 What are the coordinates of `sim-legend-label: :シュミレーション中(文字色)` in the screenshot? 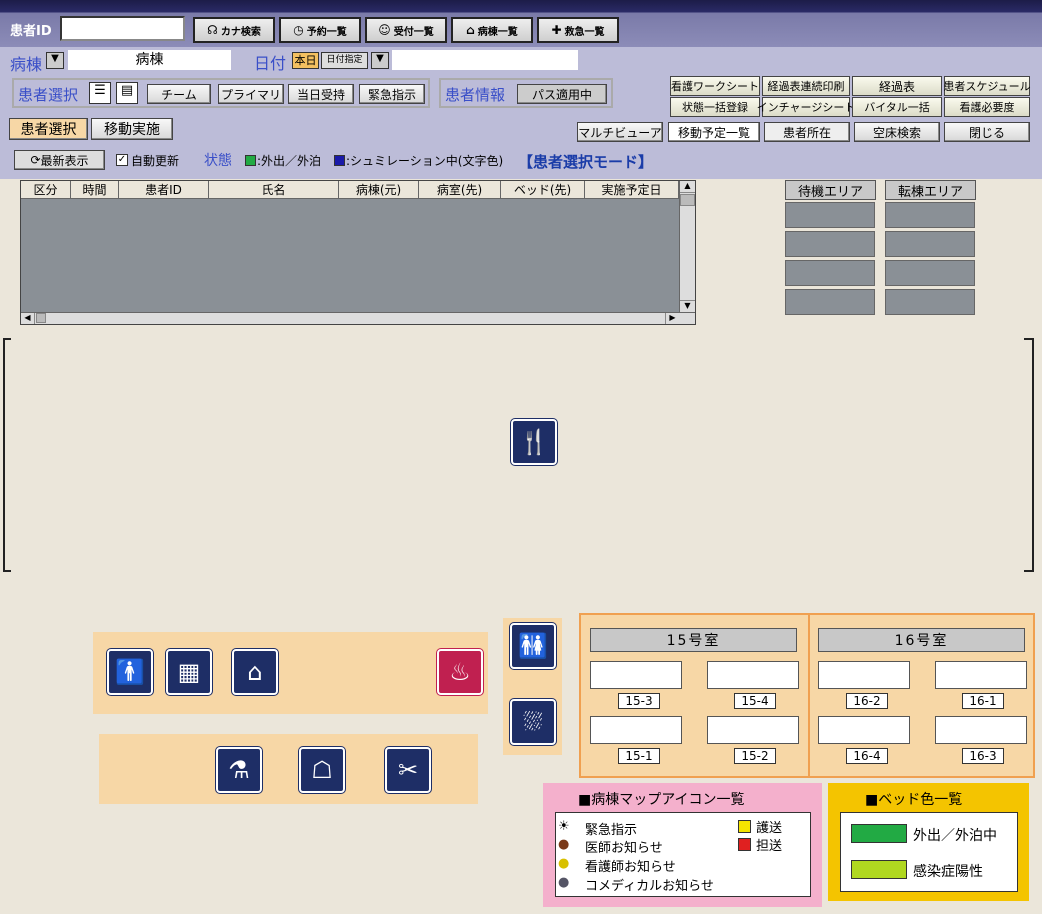 It's located at (425, 161).